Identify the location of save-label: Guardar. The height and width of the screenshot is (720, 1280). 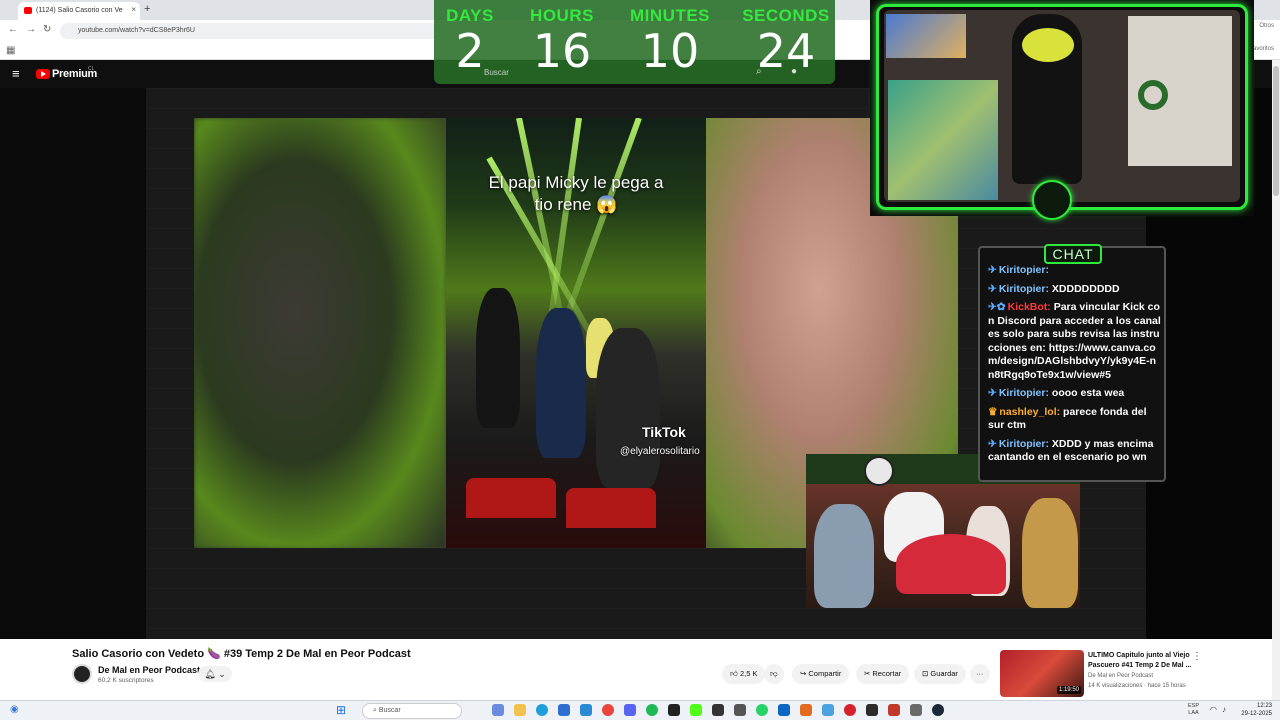
(944, 673).